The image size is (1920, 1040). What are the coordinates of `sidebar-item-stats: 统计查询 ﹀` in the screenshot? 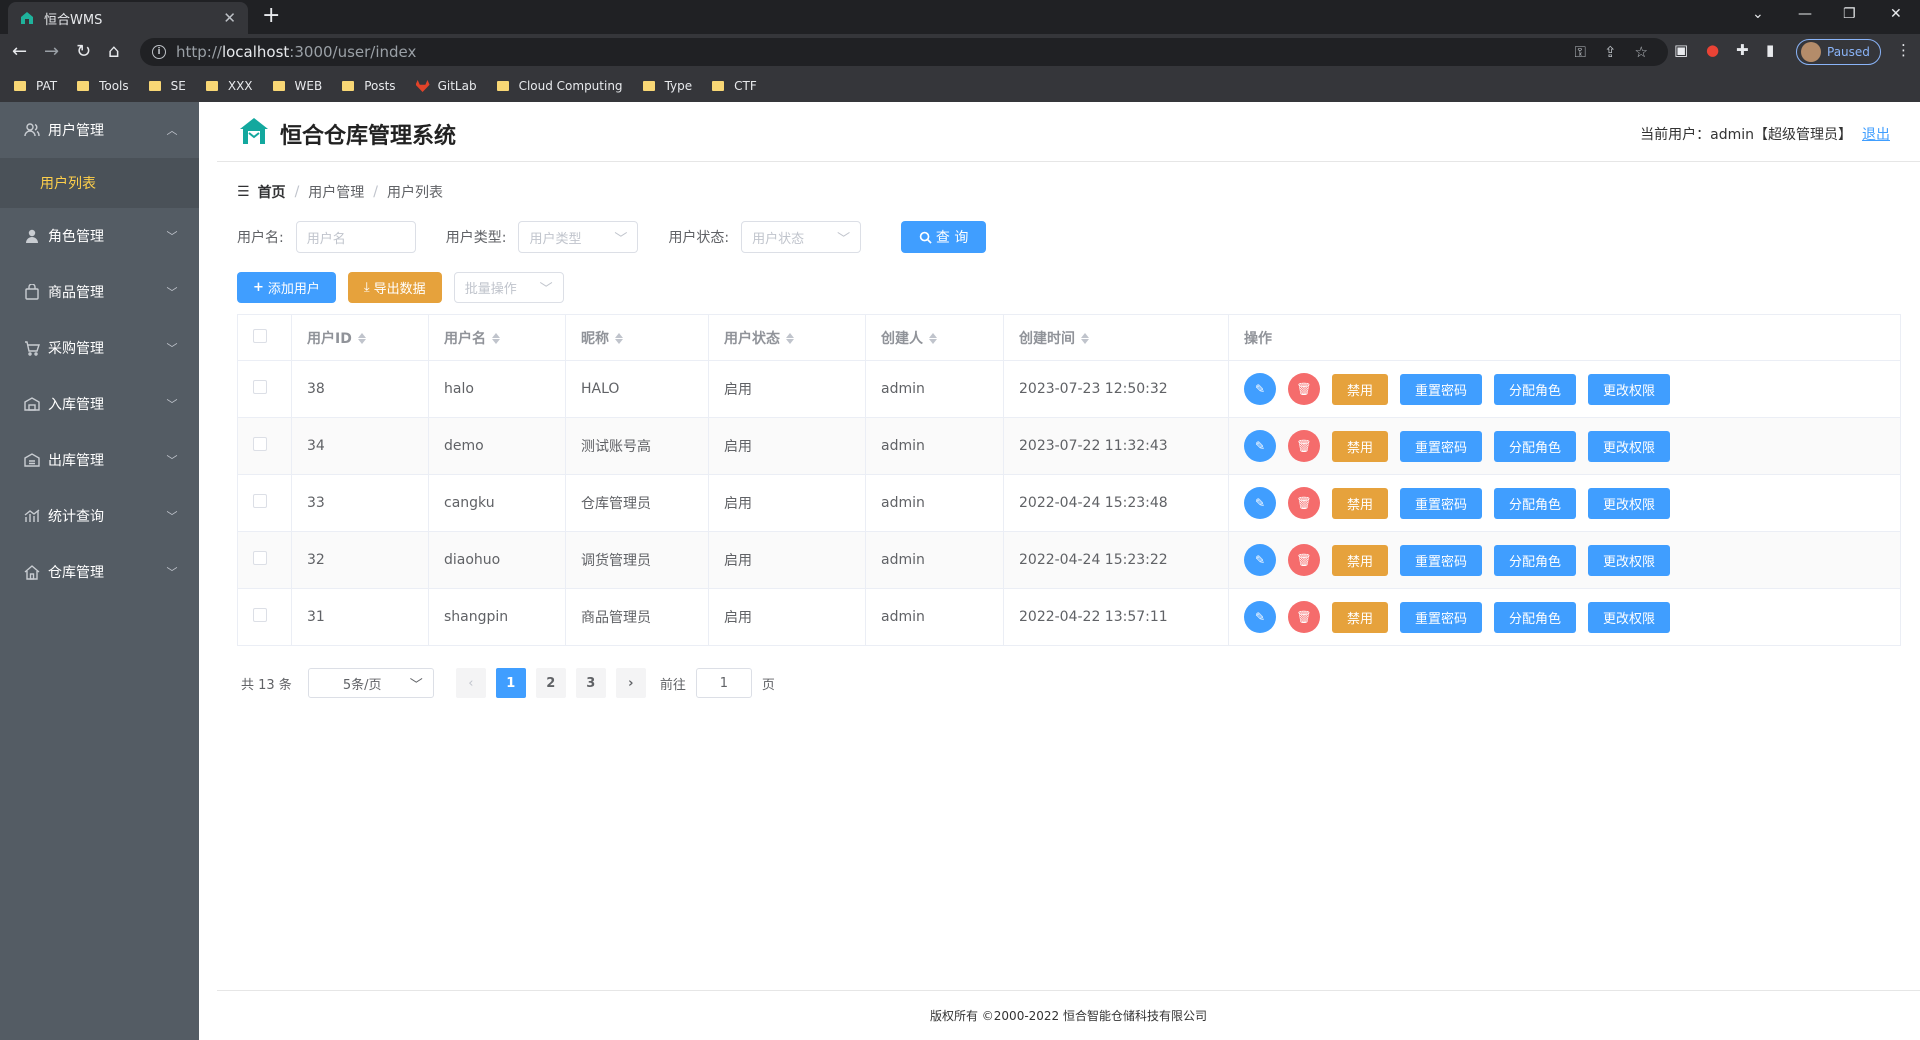 It's located at (99, 516).